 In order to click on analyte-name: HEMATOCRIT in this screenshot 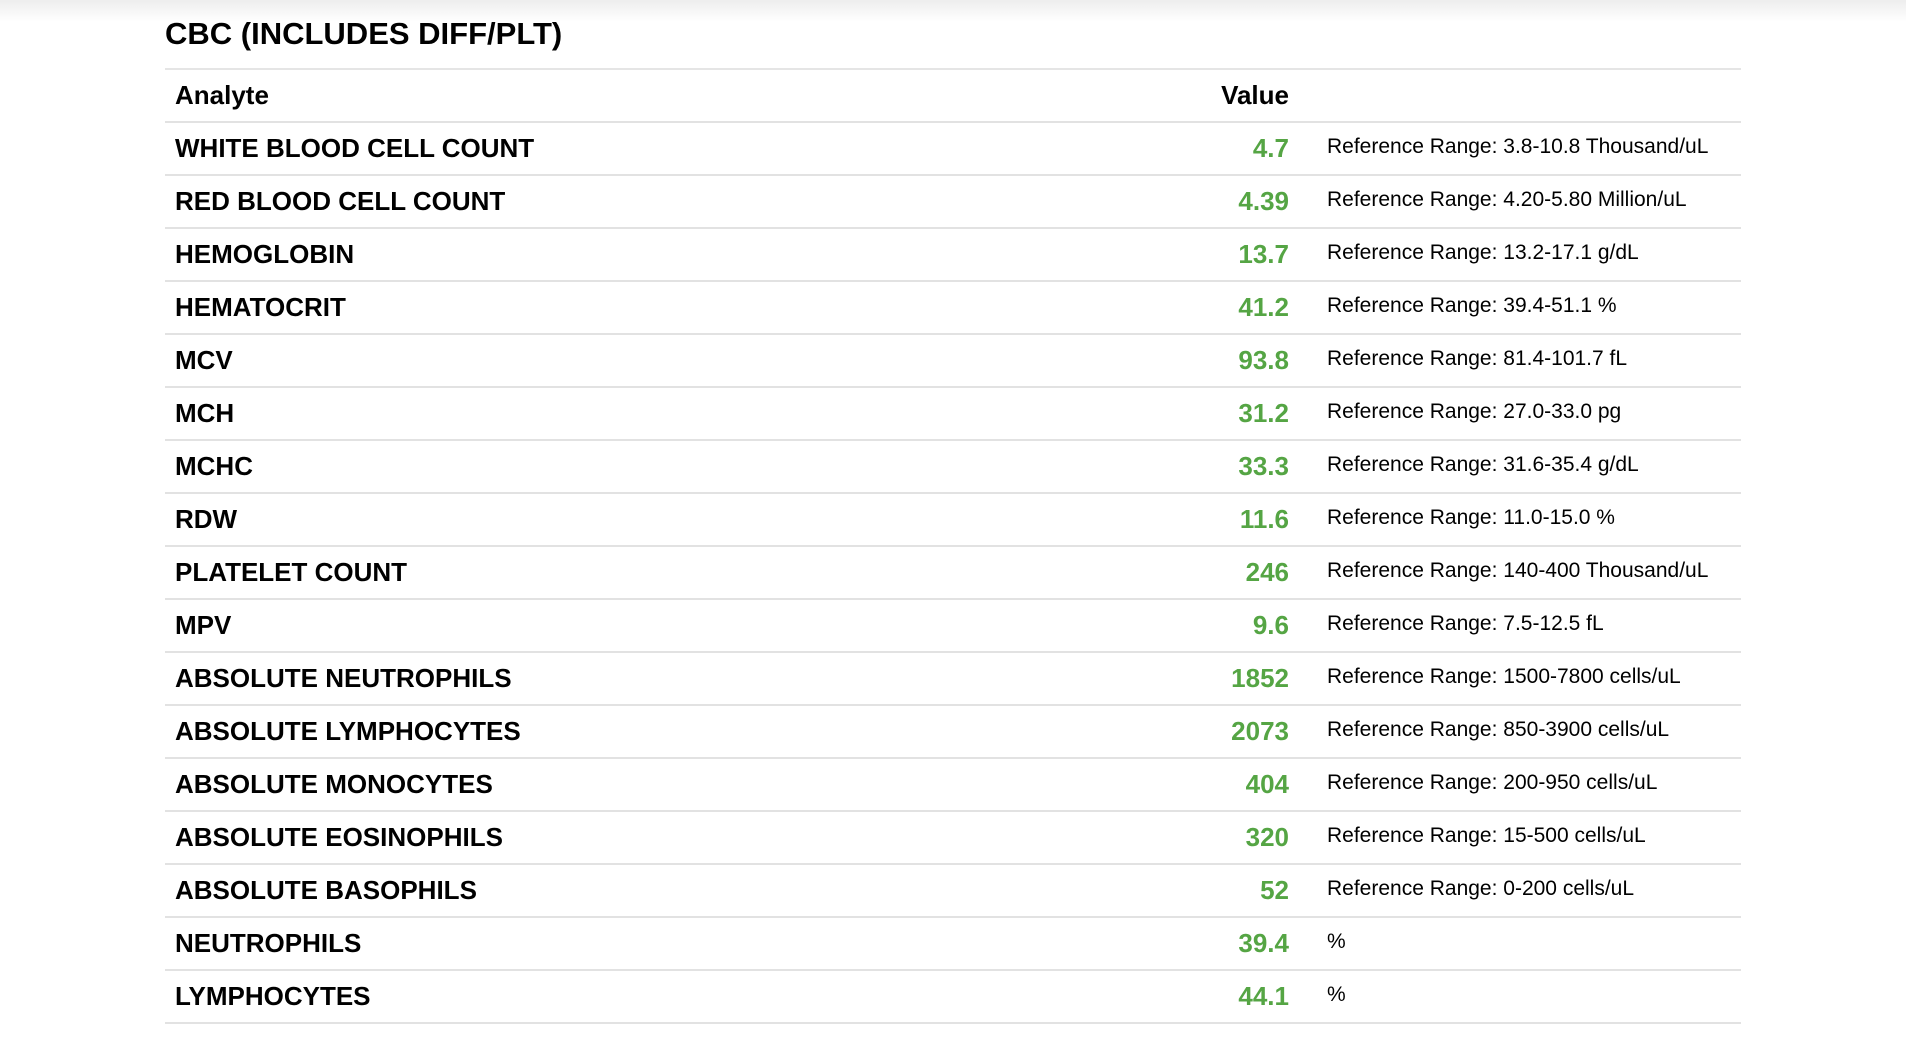, I will do `click(260, 307)`.